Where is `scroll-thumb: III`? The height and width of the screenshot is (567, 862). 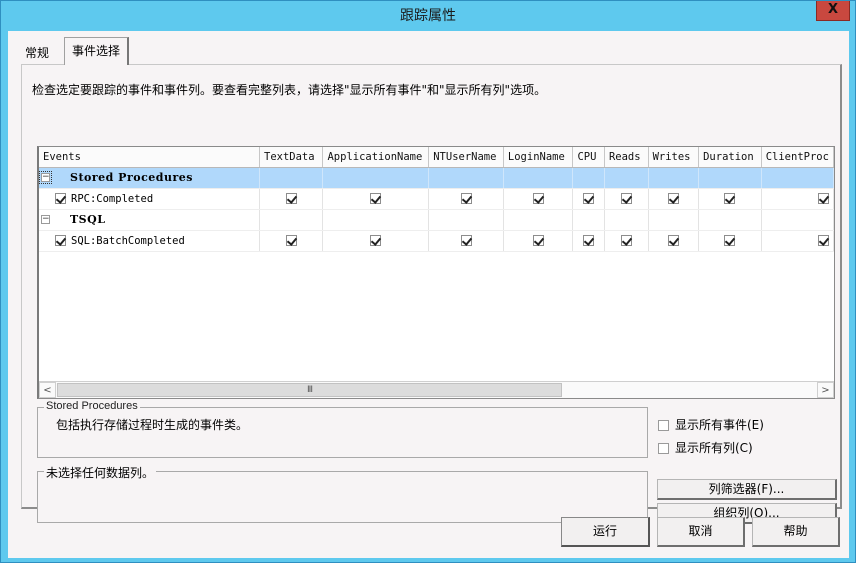
scroll-thumb: III is located at coordinates (309, 390).